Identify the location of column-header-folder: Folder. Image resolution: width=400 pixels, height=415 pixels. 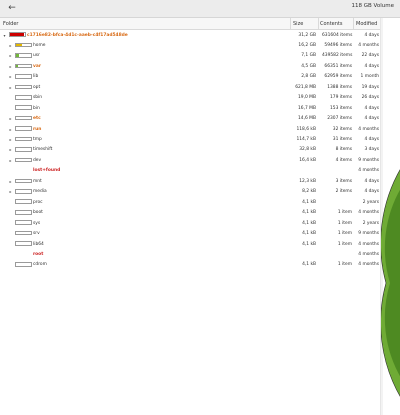
(10, 24).